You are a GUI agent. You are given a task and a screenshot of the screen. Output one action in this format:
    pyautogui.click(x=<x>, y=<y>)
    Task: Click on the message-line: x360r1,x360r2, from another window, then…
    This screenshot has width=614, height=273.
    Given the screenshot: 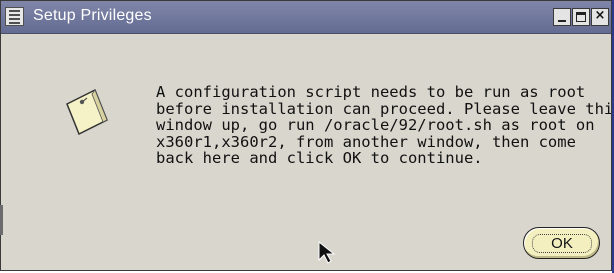 What is the action you would take?
    pyautogui.click(x=366, y=141)
    